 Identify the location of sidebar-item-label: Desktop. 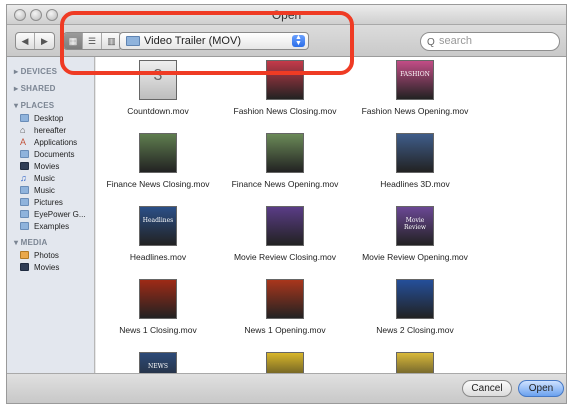
(49, 118).